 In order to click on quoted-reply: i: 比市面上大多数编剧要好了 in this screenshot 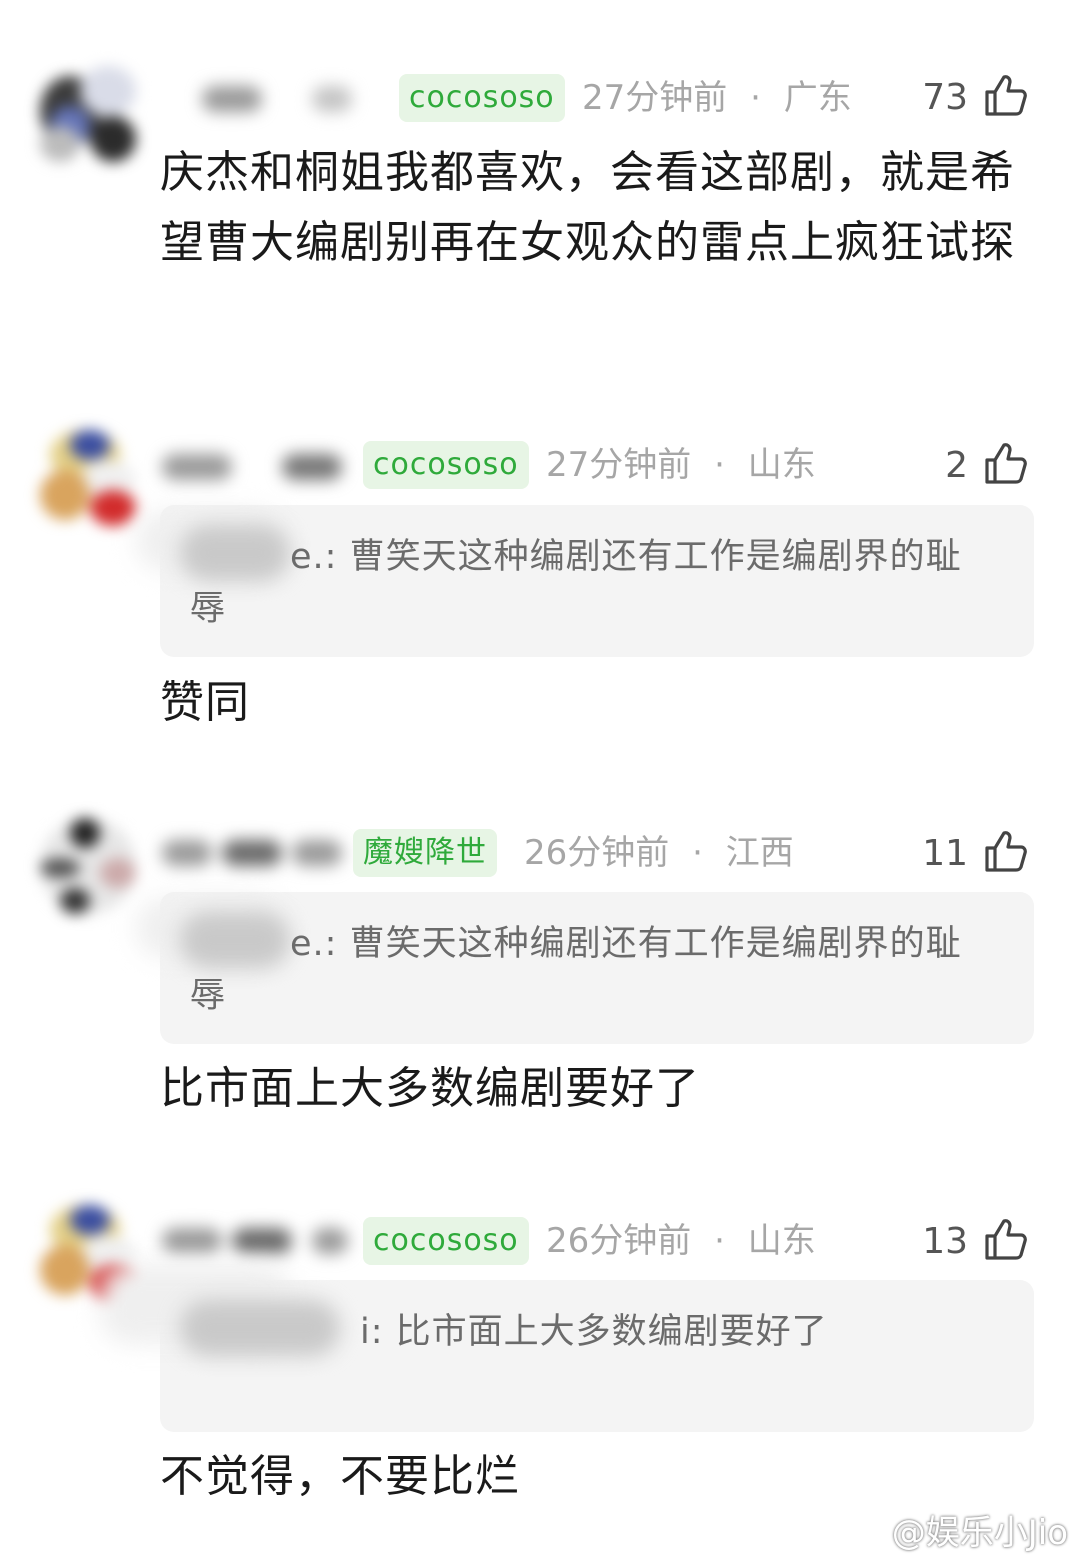, I will do `click(567, 1348)`.